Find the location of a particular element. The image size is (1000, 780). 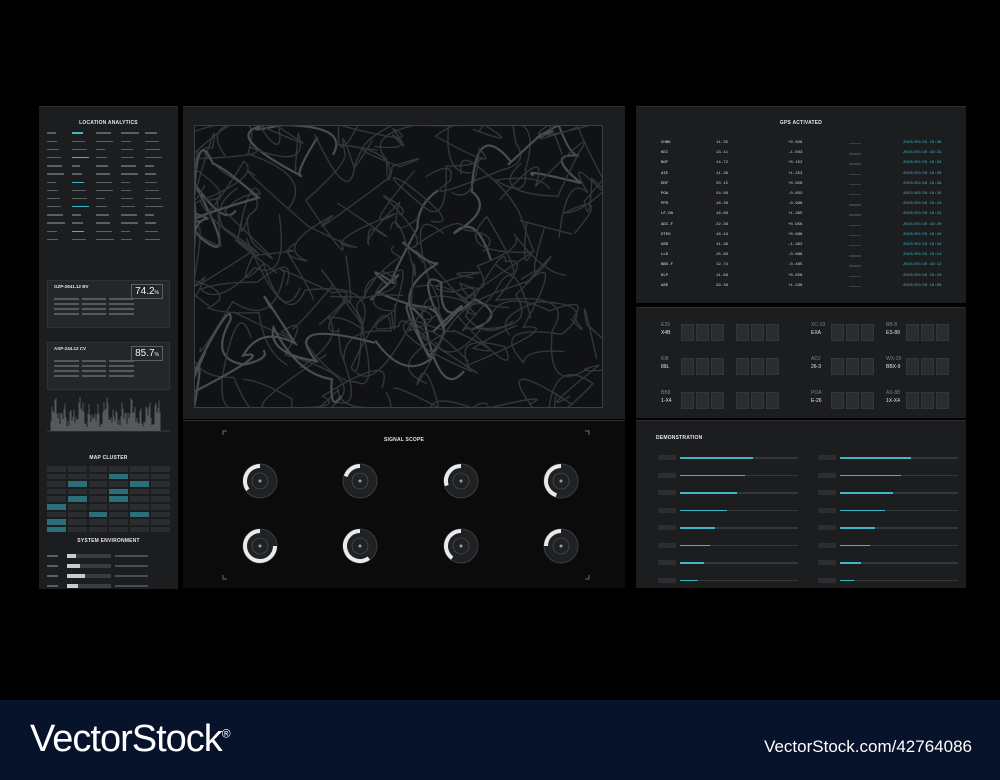

code-chip: WX-29 BBX-9 is located at coordinates (926, 367).